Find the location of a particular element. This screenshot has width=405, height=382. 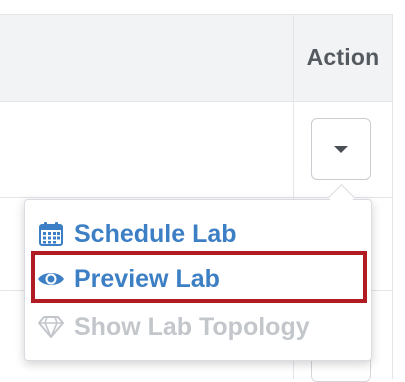

calendar-icon is located at coordinates (51, 234).